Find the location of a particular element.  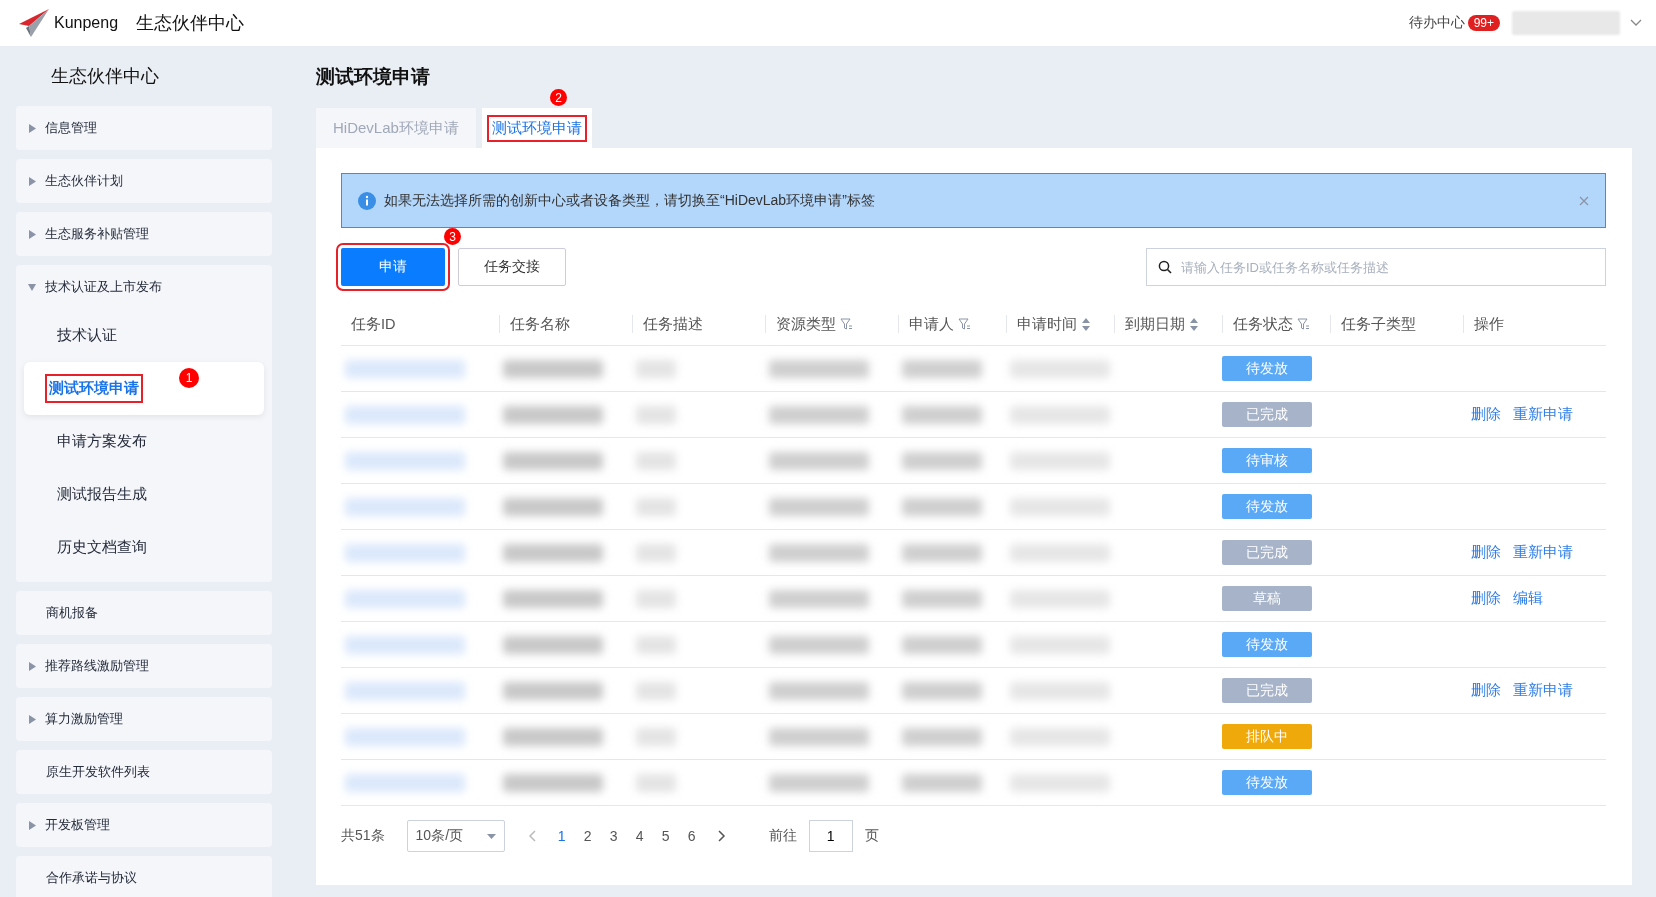

app-title: 生态伙伴中心 is located at coordinates (190, 23).